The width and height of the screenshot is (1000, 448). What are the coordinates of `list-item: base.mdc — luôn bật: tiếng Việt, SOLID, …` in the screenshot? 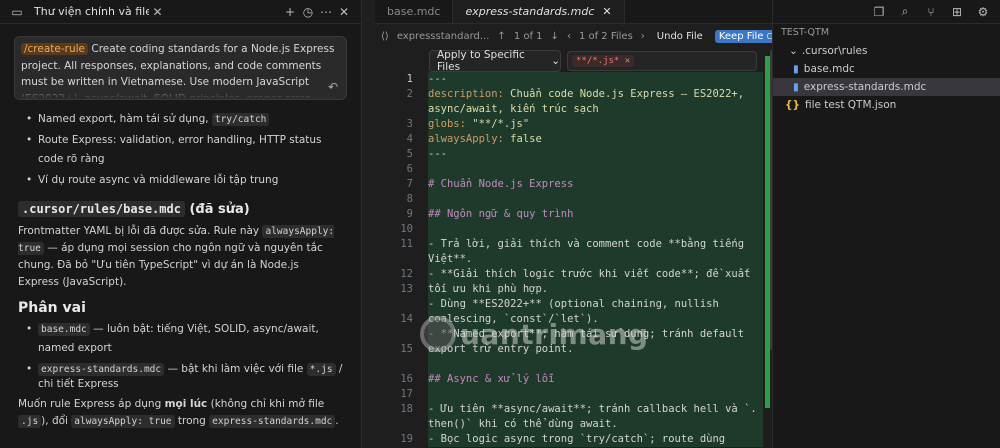 It's located at (184, 339).